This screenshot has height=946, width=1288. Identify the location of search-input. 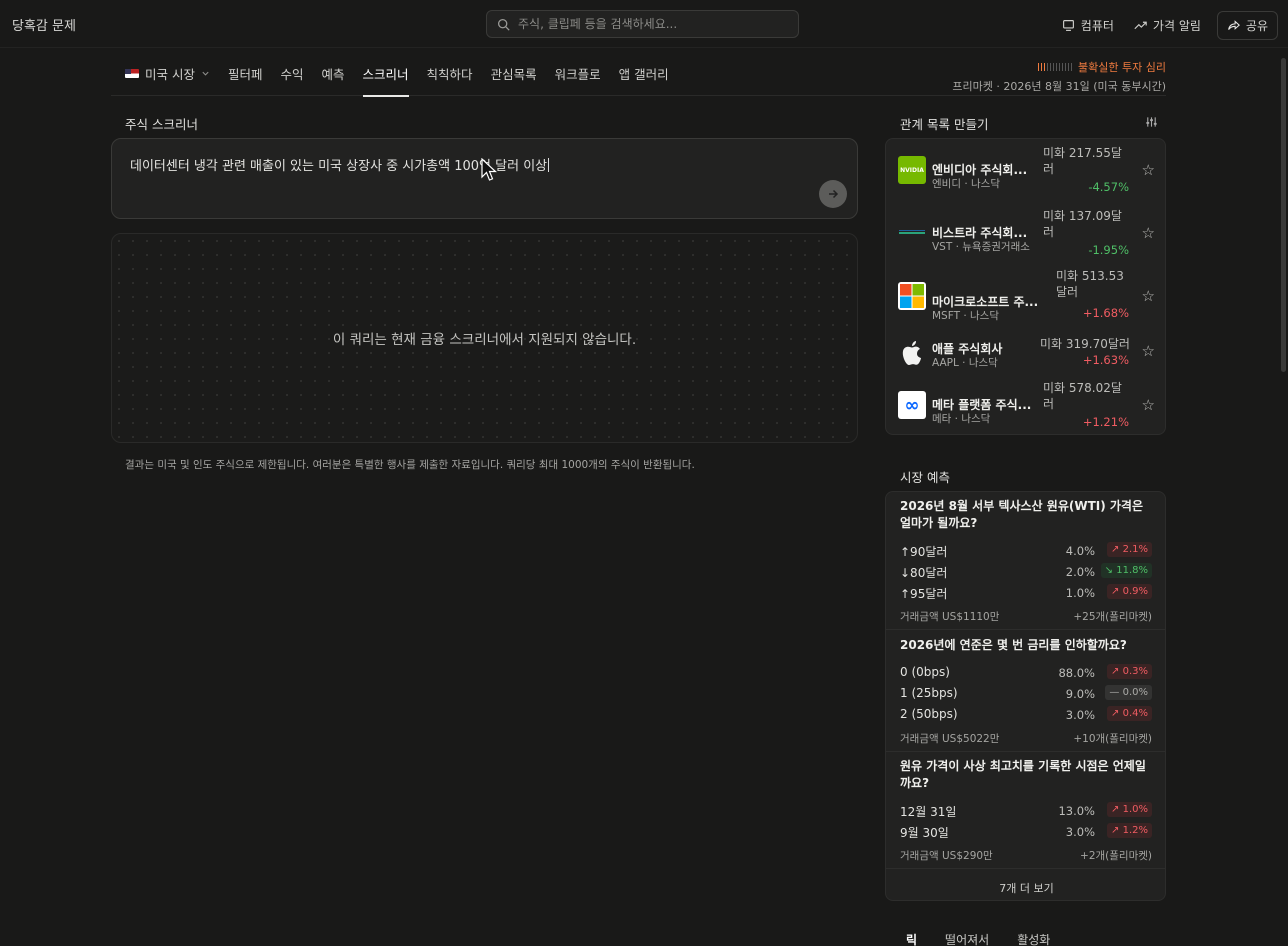
(653, 24).